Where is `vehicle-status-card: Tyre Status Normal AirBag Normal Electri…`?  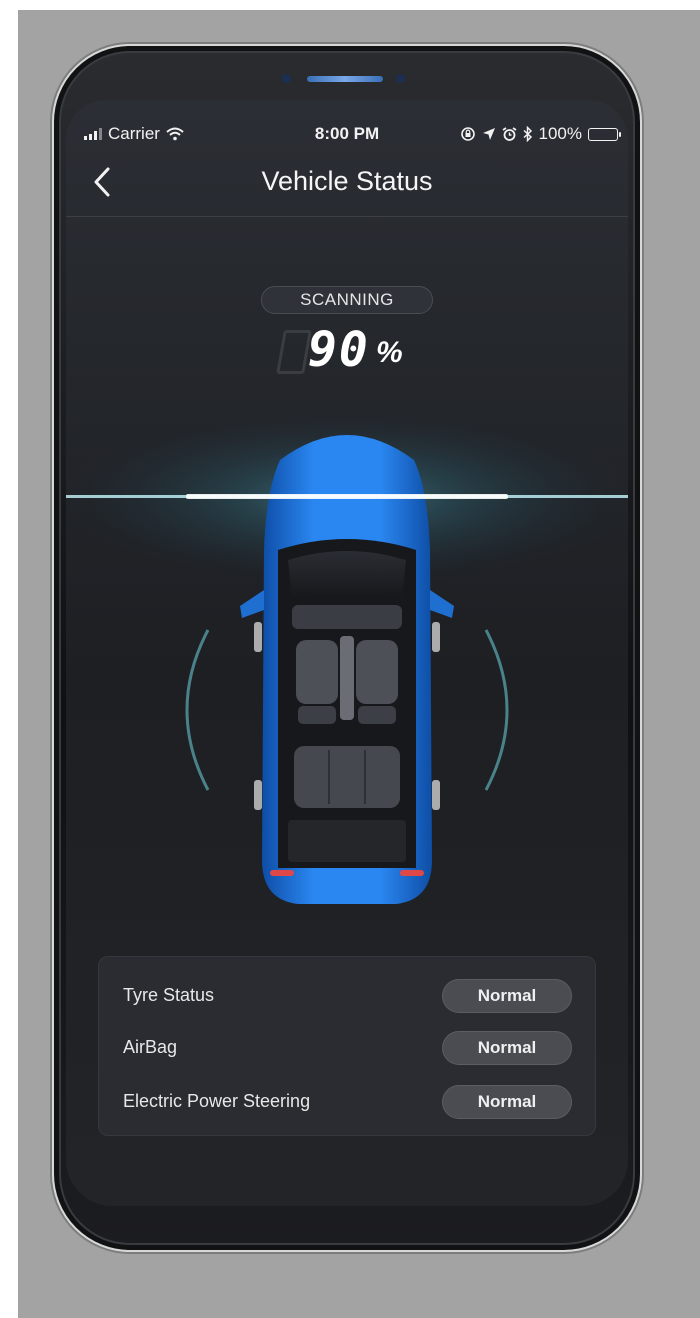
vehicle-status-card: Tyre Status Normal AirBag Normal Electri… is located at coordinates (347, 1046).